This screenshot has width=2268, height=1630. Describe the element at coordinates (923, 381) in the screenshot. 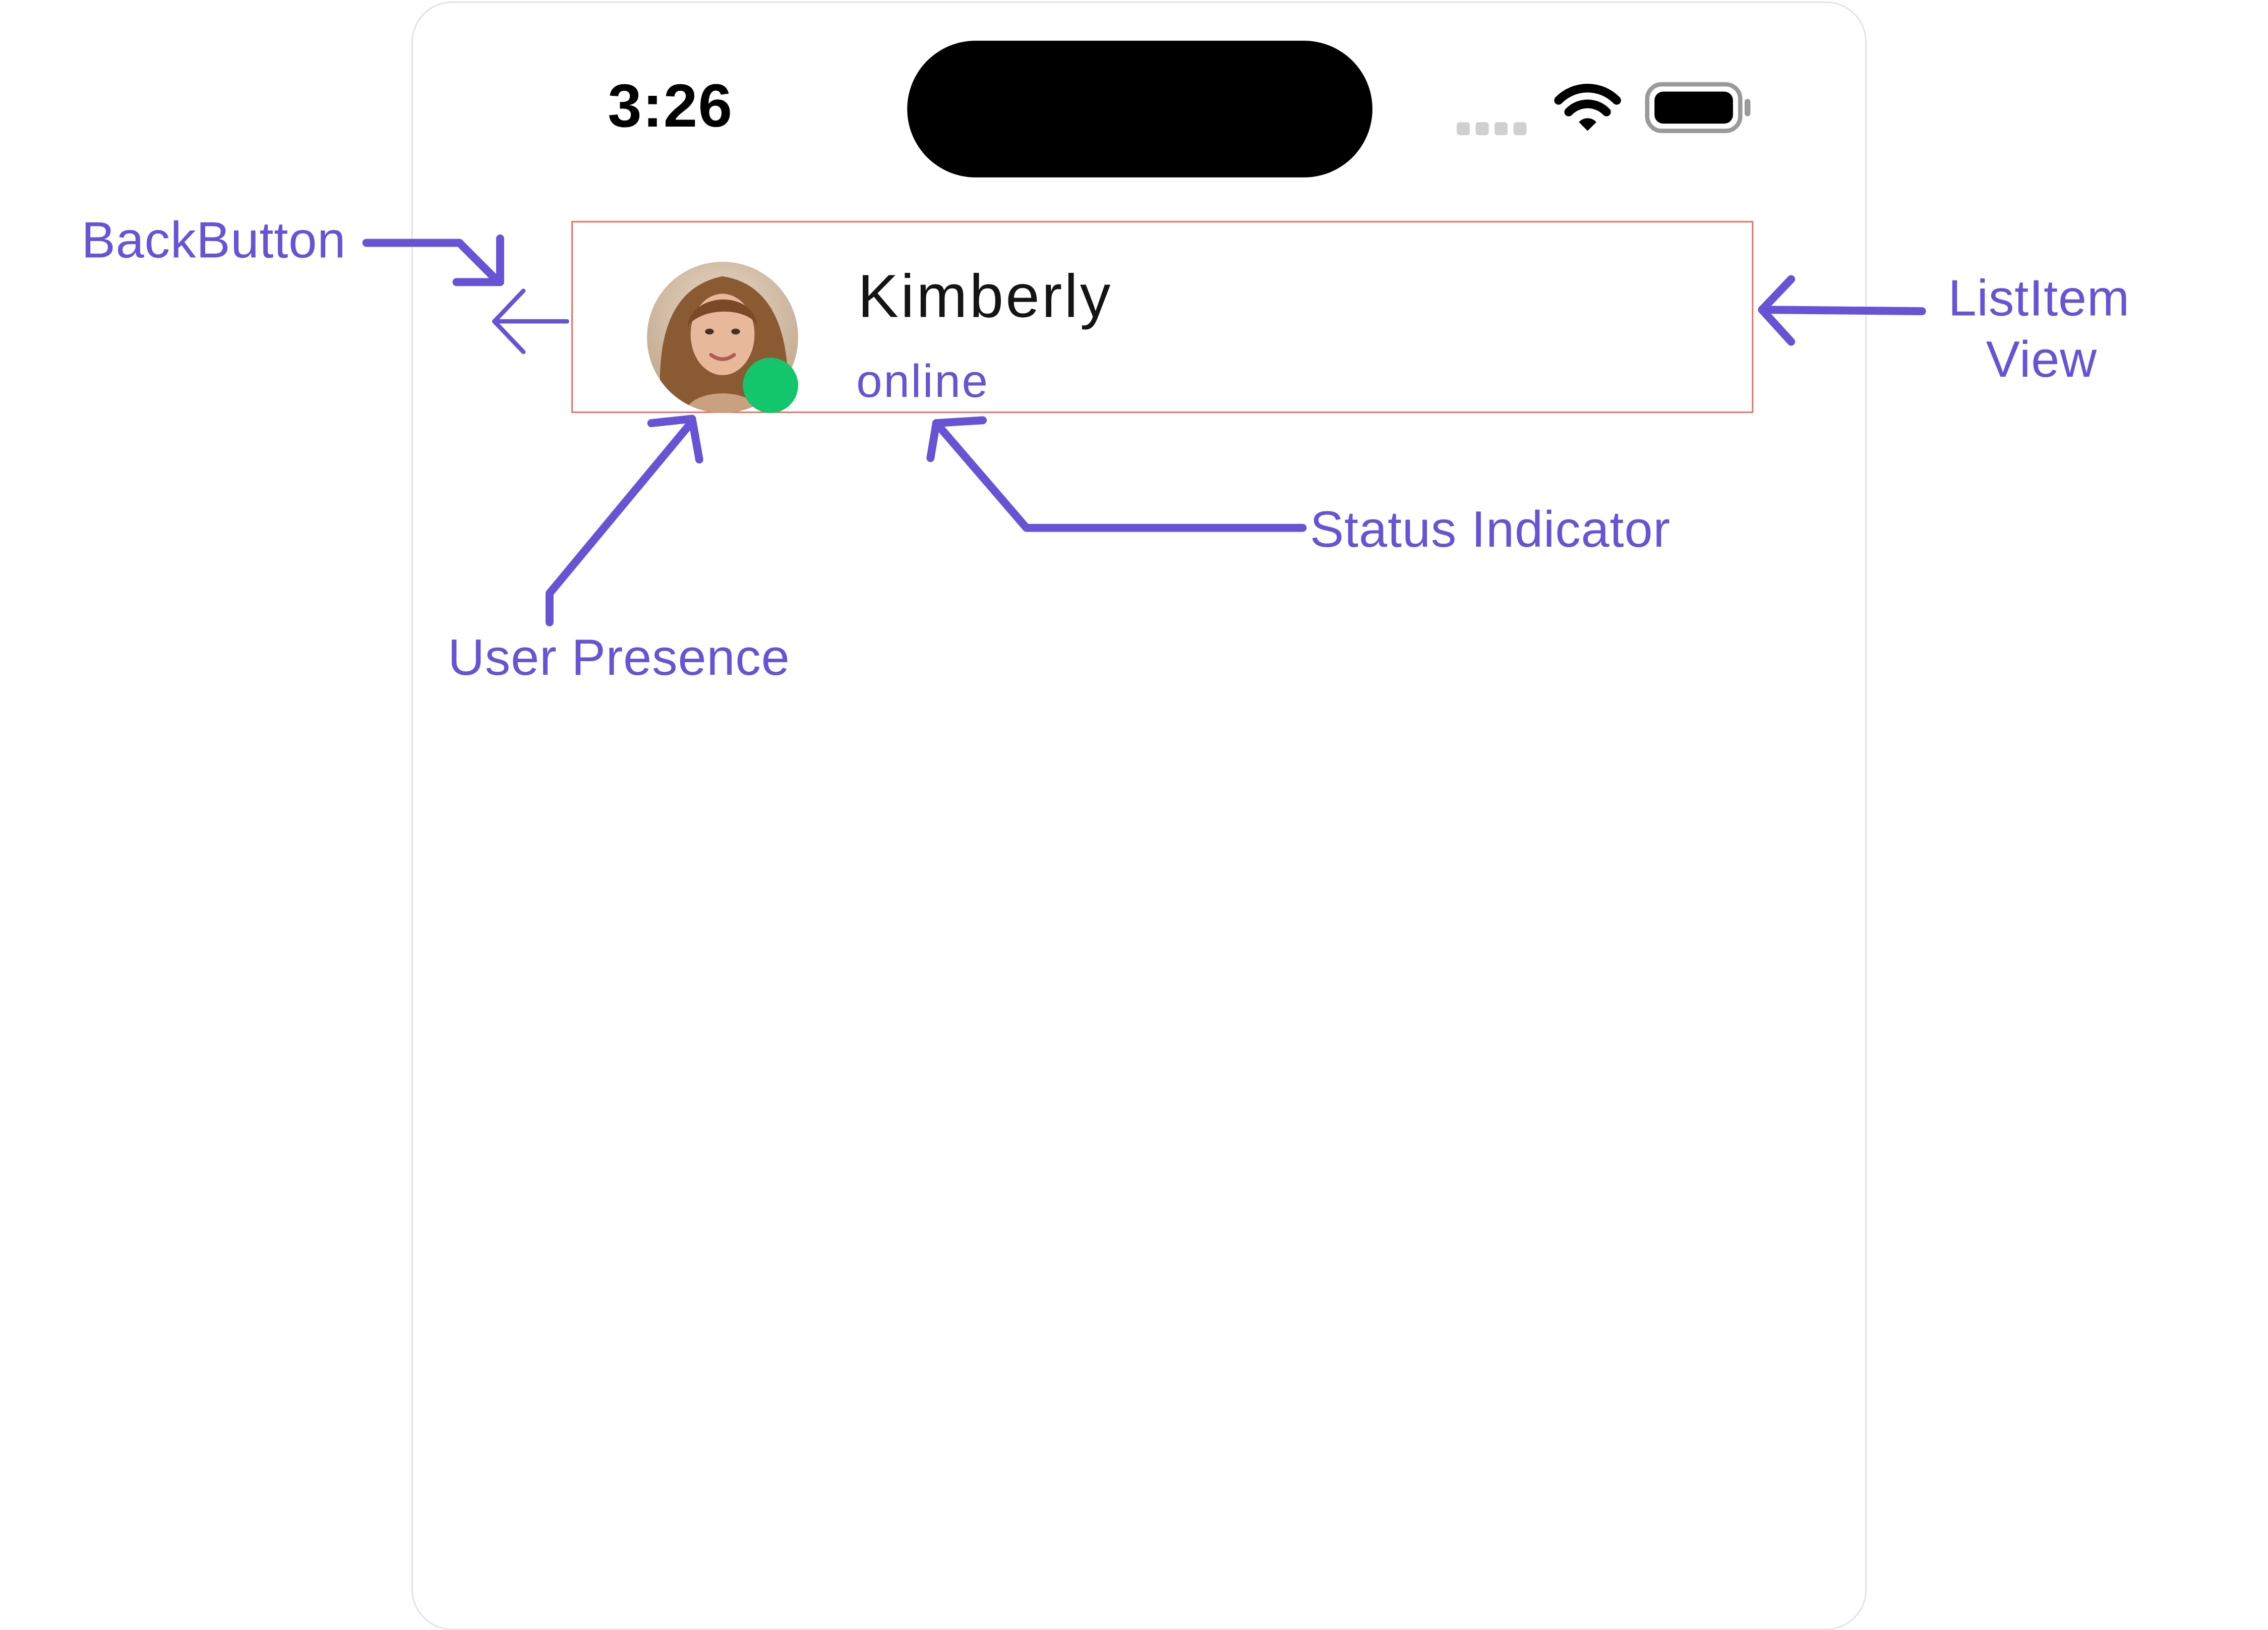

I see `user-status: online` at that location.